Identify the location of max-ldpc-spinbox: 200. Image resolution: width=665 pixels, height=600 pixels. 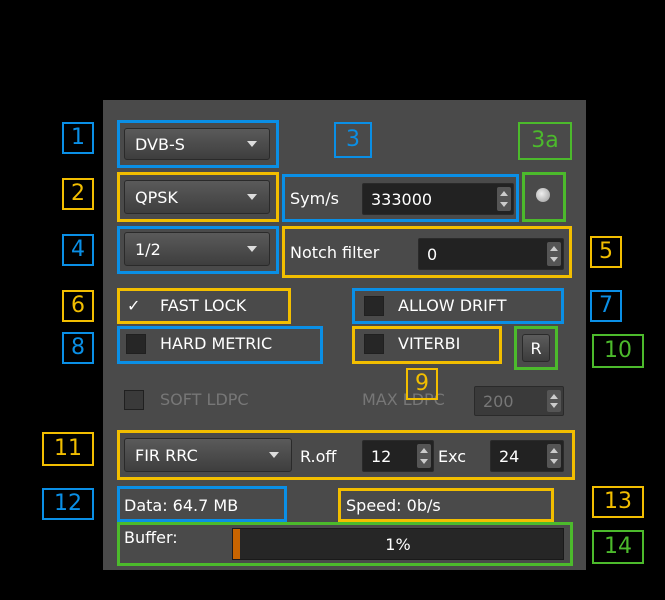
(519, 401).